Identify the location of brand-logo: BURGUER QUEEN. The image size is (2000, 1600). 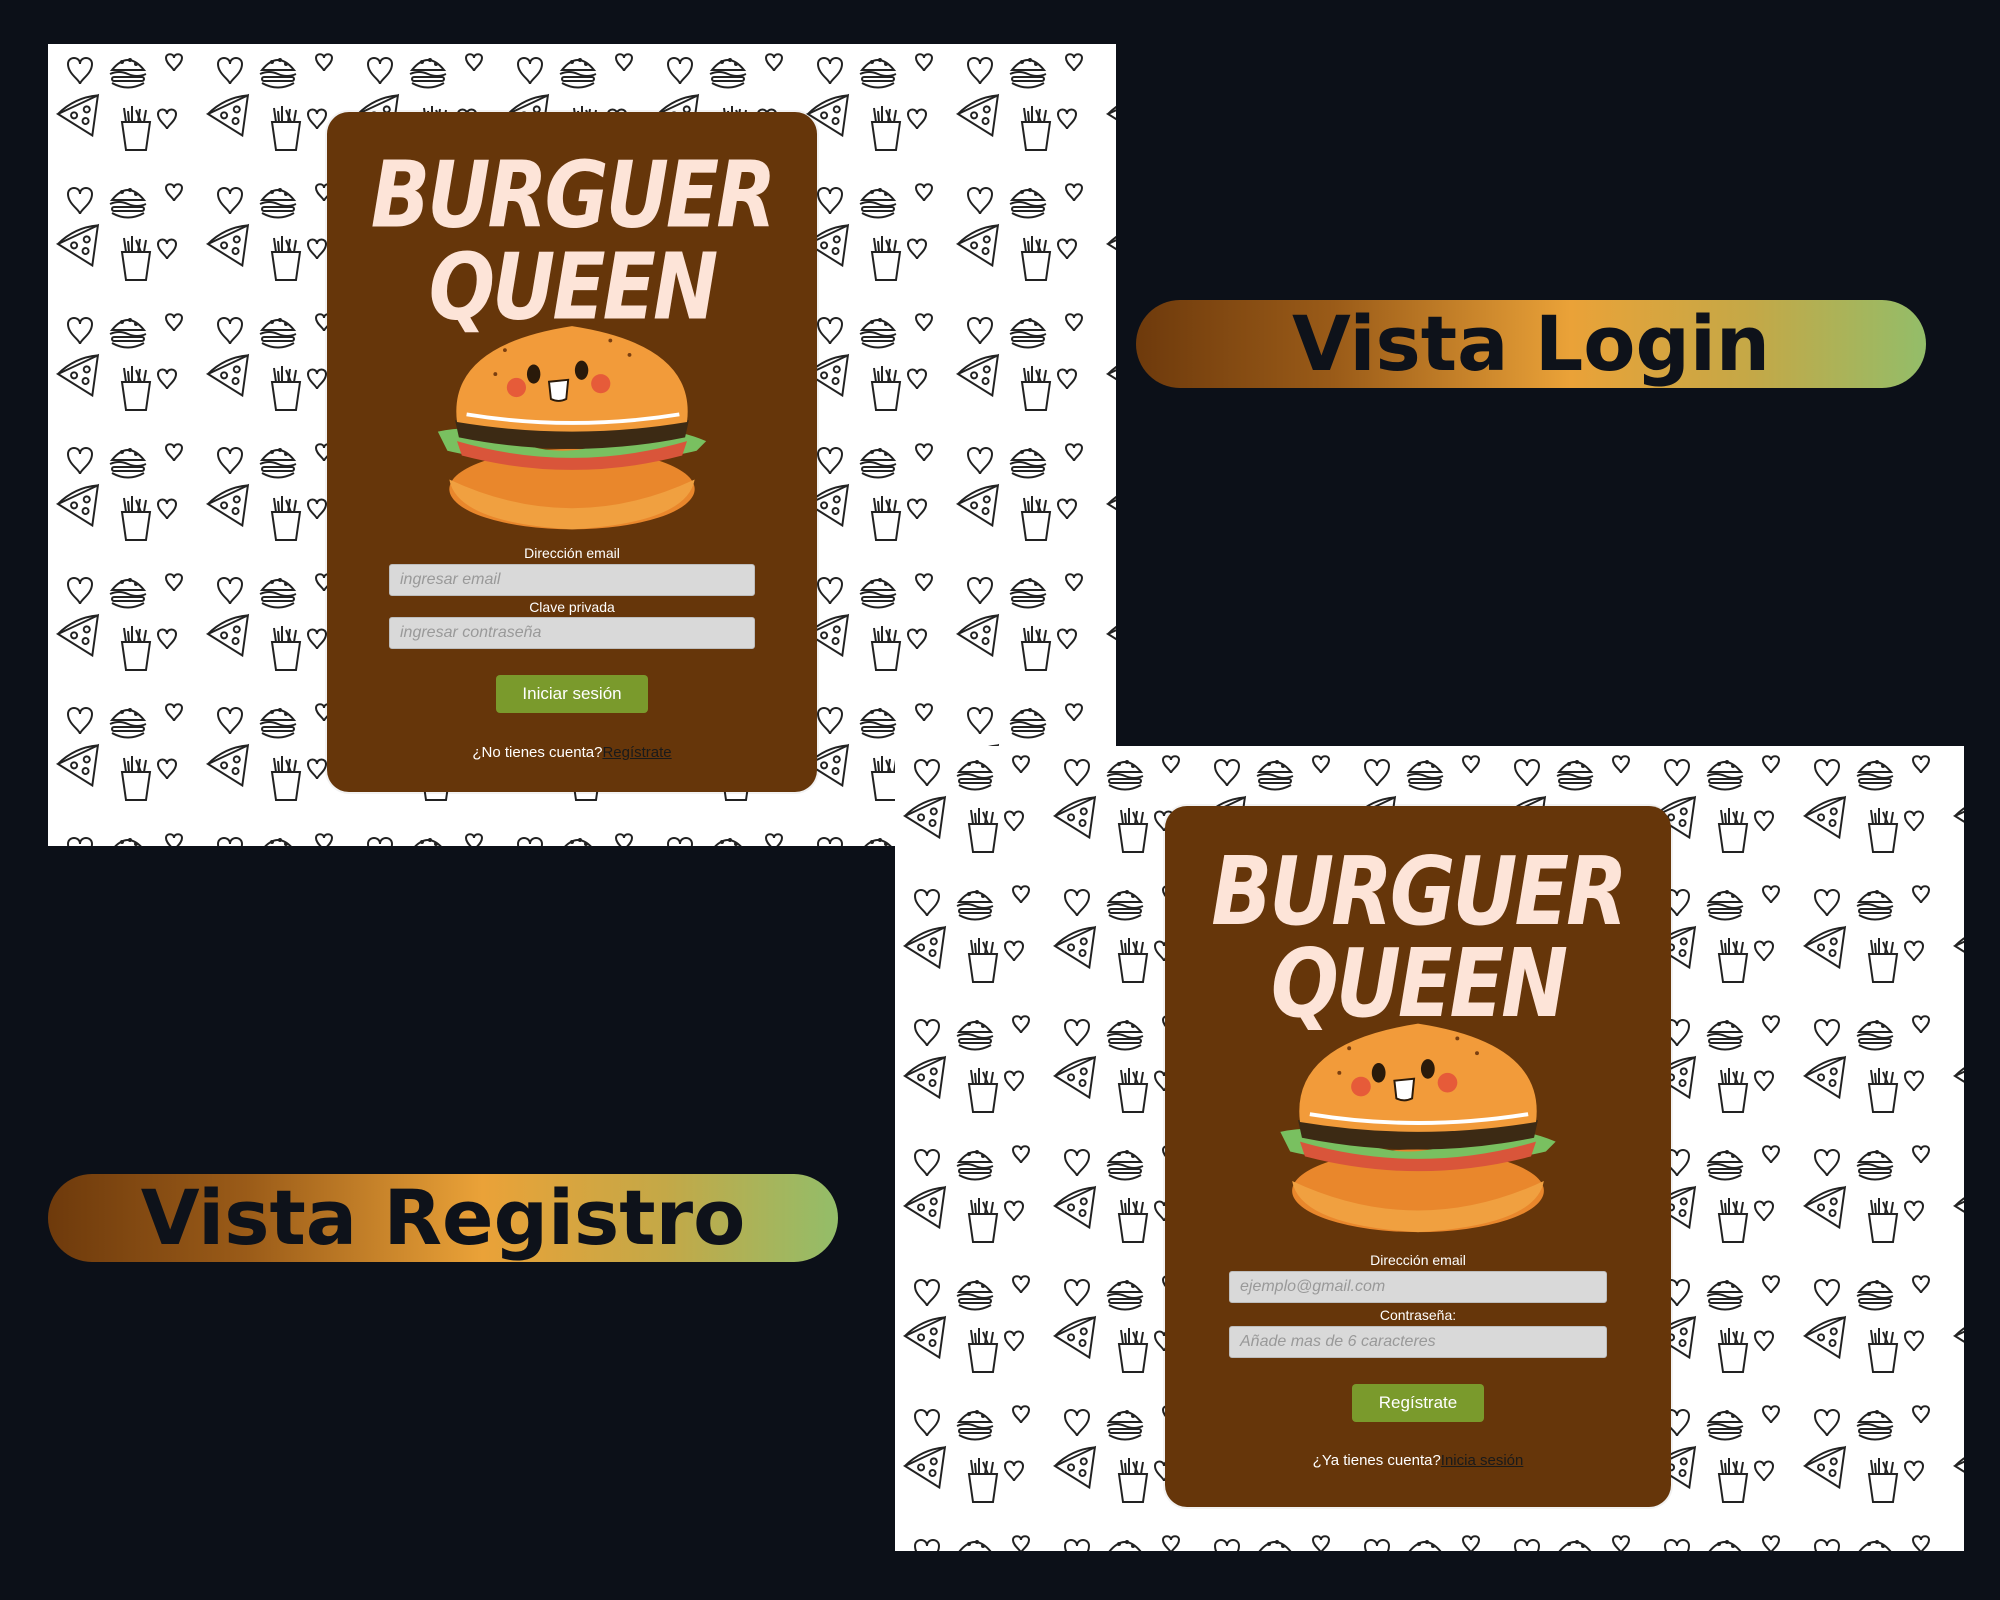
(1418, 933).